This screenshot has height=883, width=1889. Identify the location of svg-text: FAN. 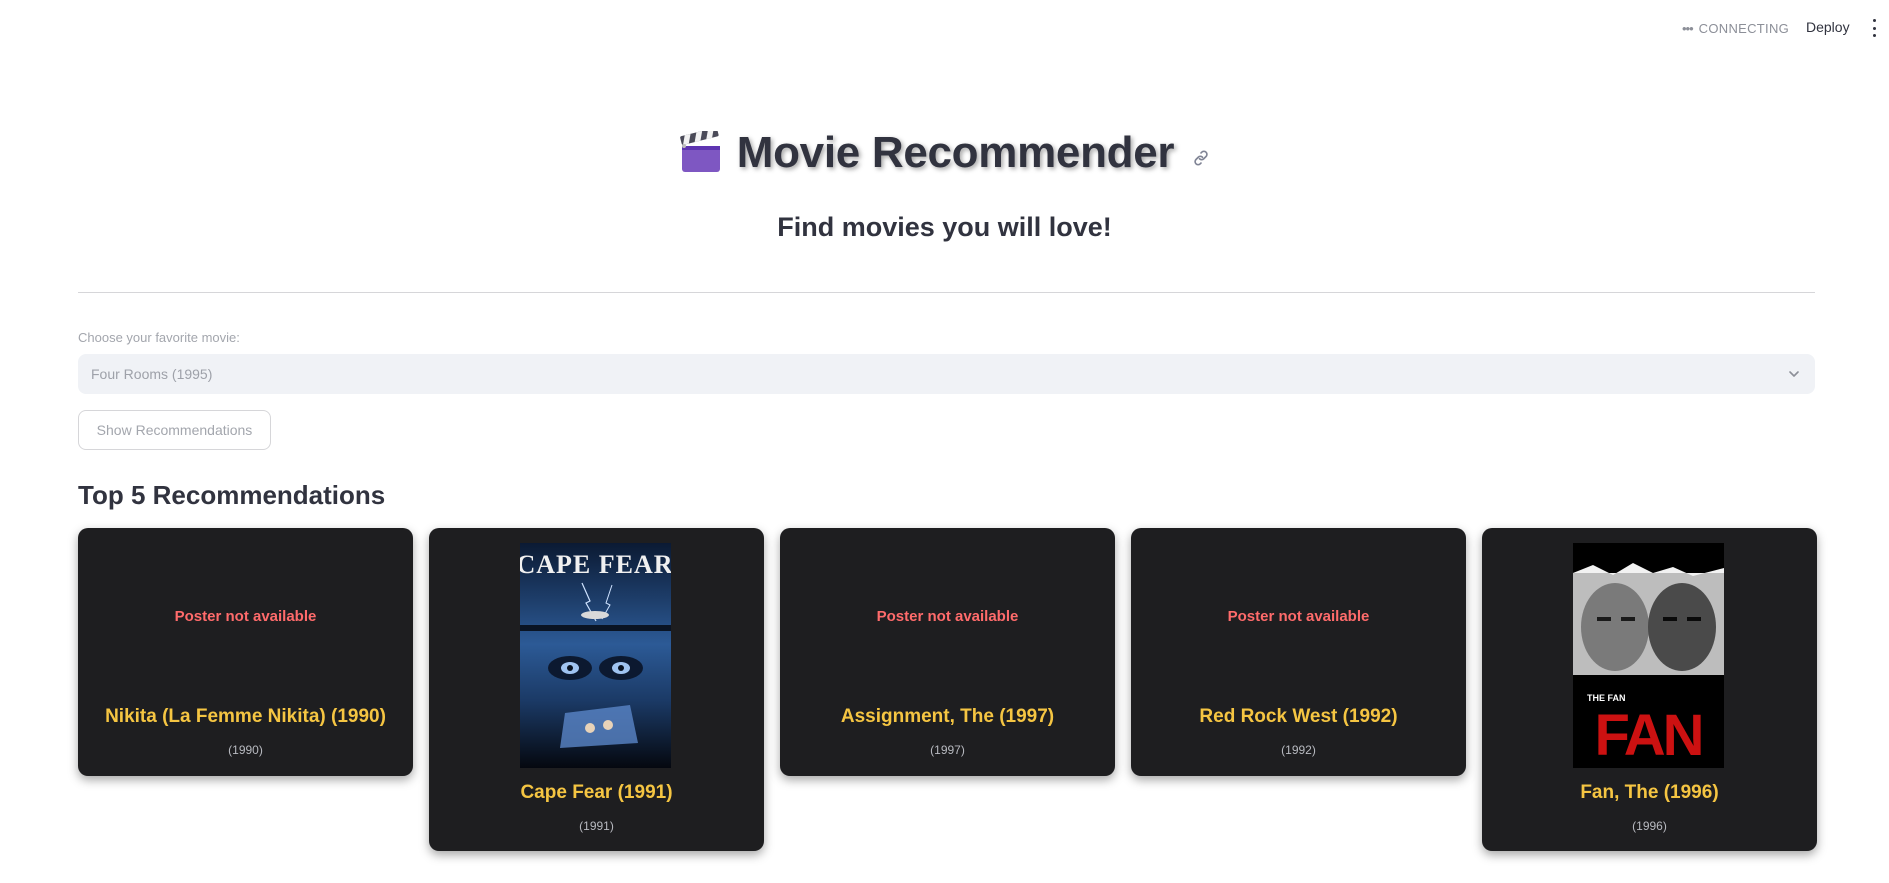
(1648, 735).